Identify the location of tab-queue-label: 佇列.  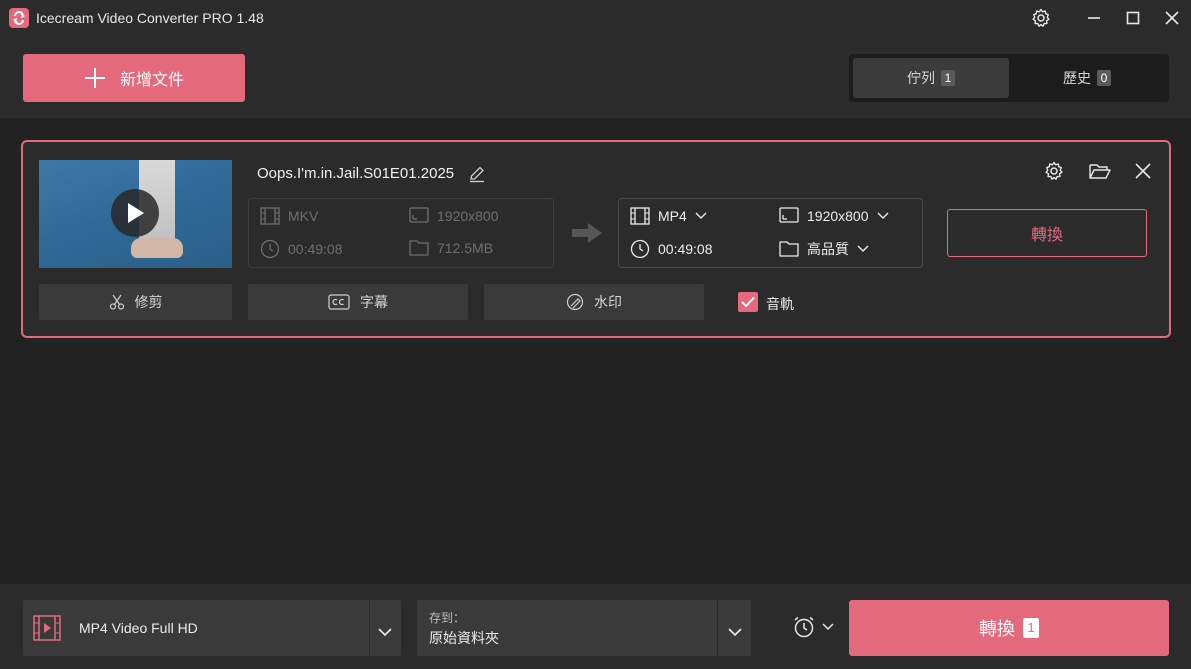
(921, 78).